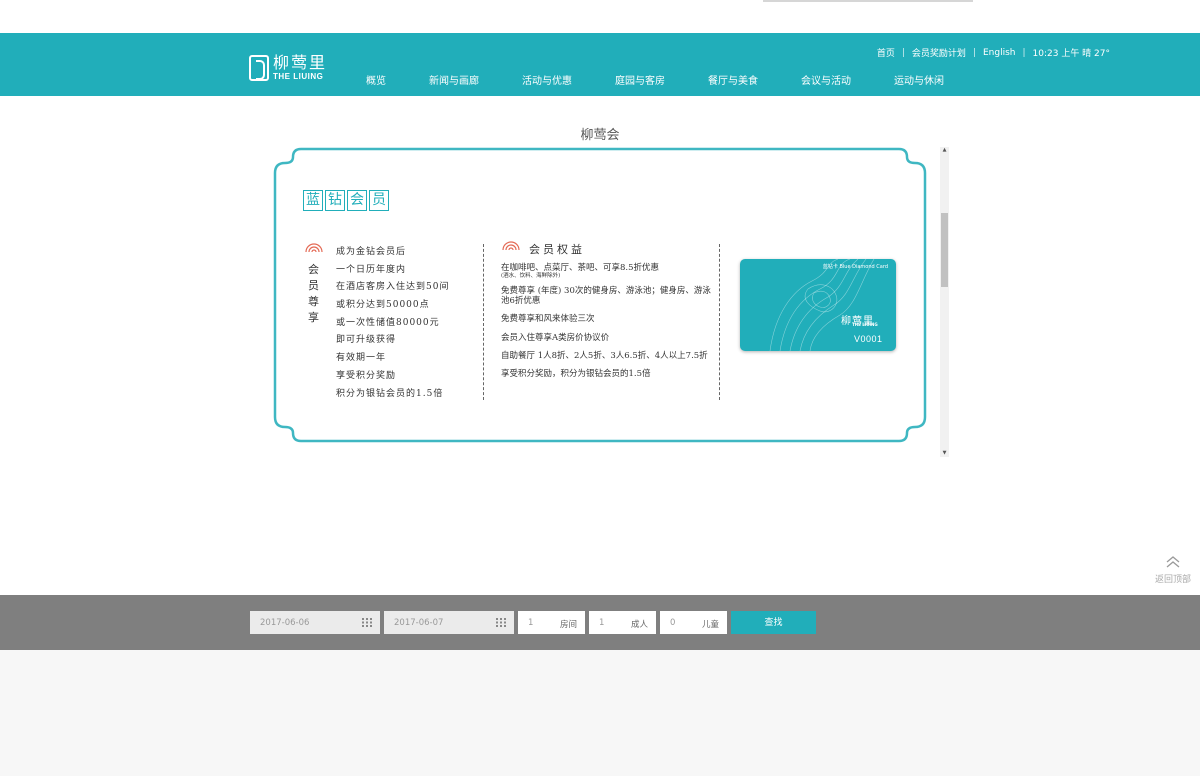  What do you see at coordinates (557, 249) in the screenshot?
I see `benefits-title: 会员权益` at bounding box center [557, 249].